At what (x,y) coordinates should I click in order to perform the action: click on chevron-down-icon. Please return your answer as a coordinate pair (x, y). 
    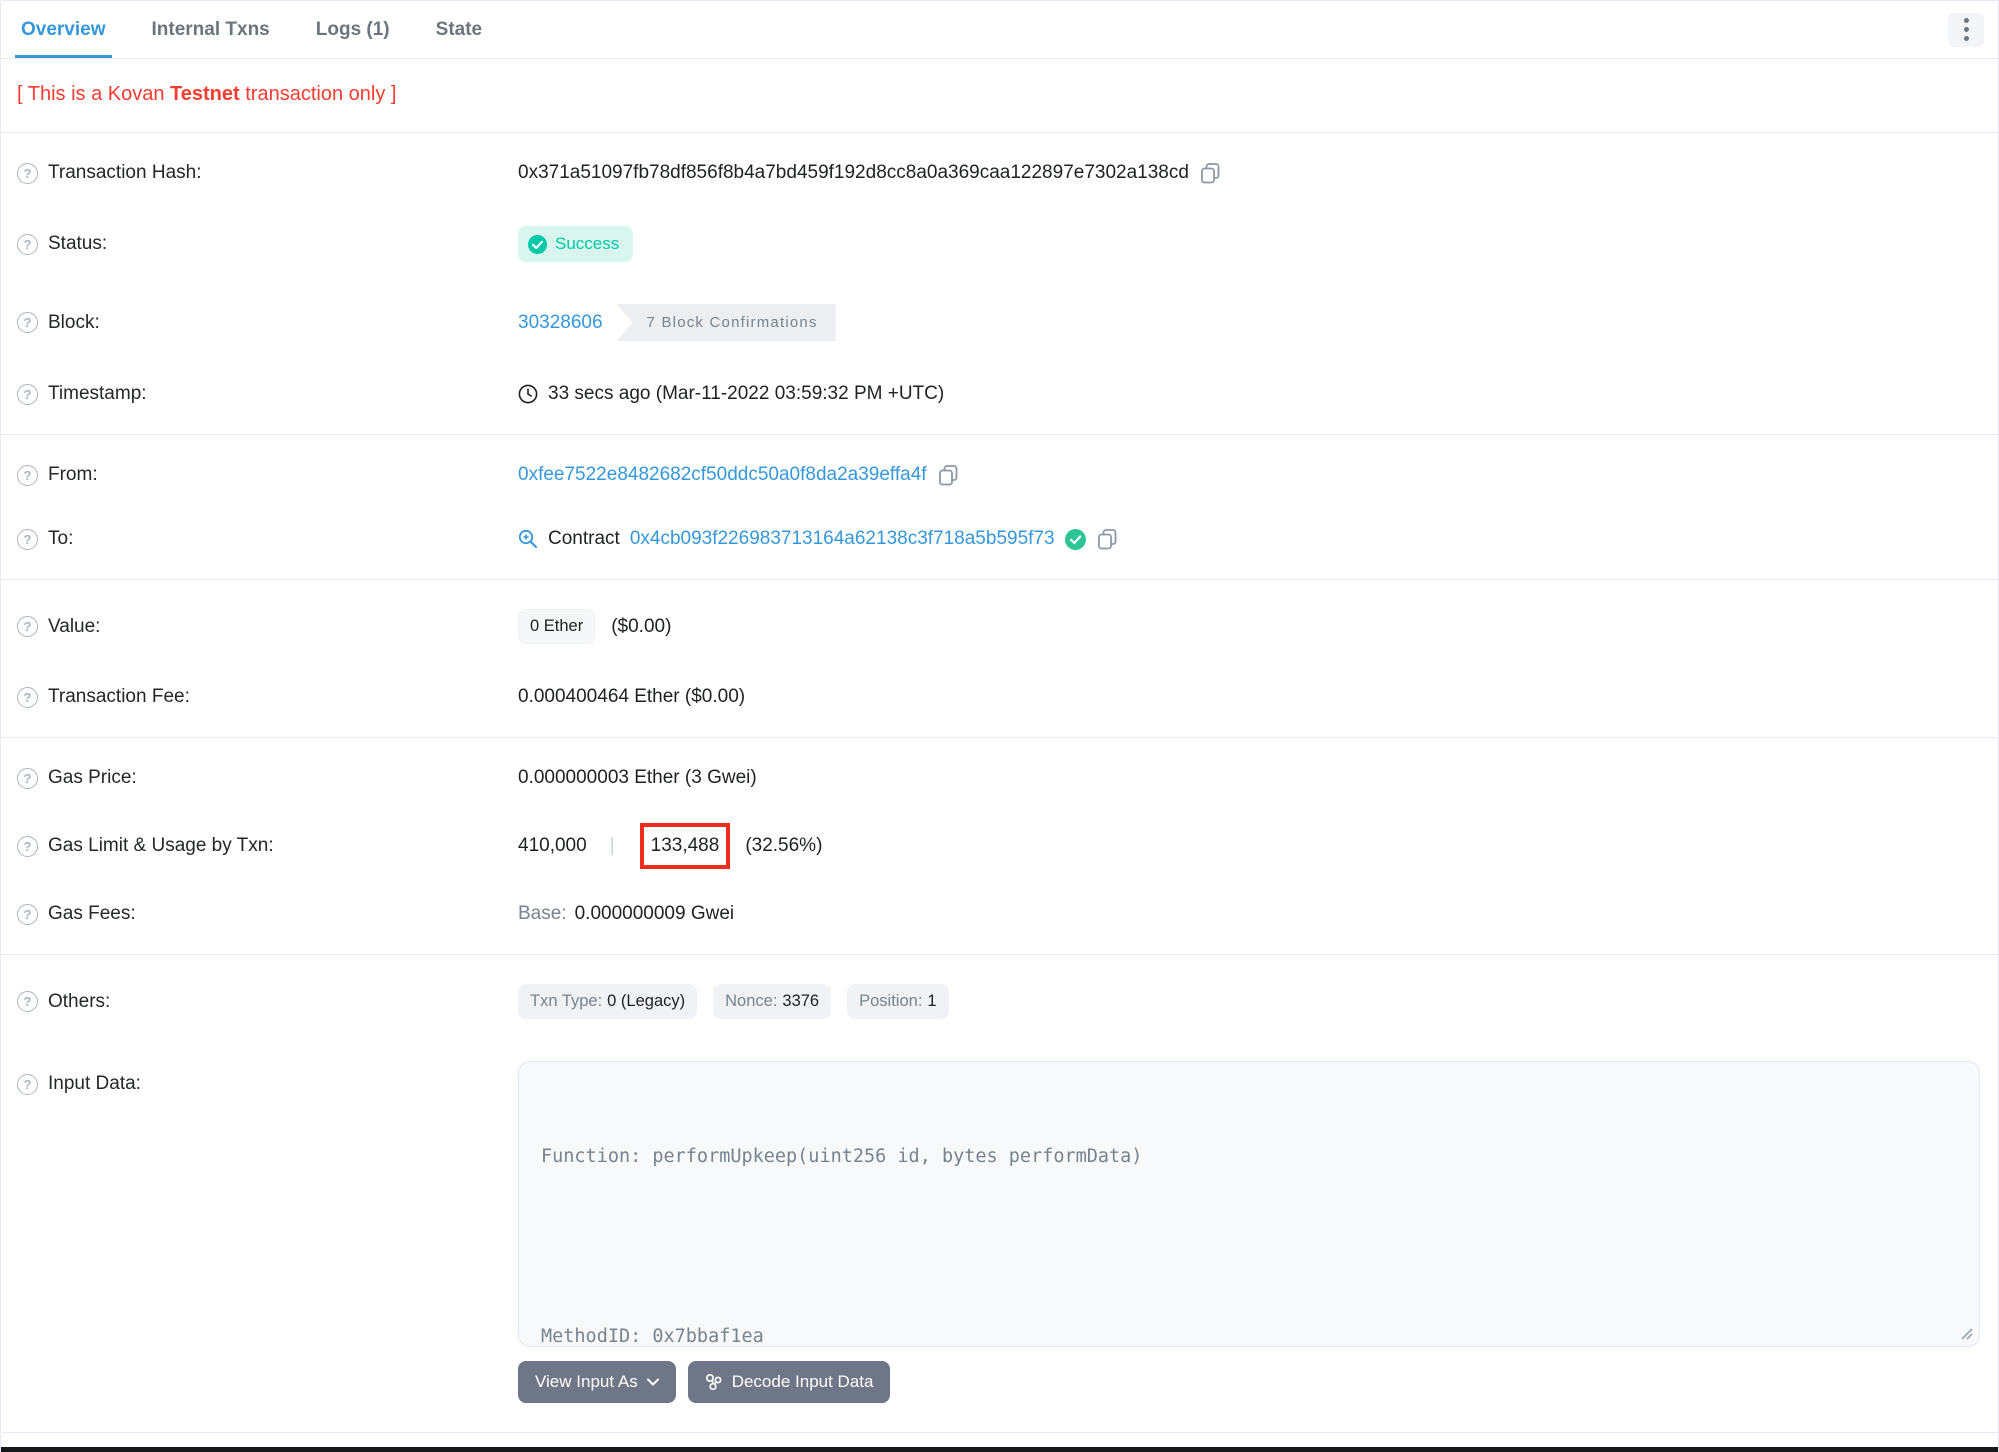
    Looking at the image, I should click on (652, 1382).